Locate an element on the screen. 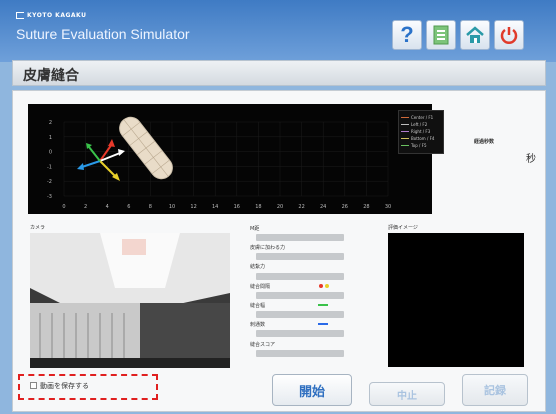  brand-name: KYOTO KAGAKU is located at coordinates (57, 15).